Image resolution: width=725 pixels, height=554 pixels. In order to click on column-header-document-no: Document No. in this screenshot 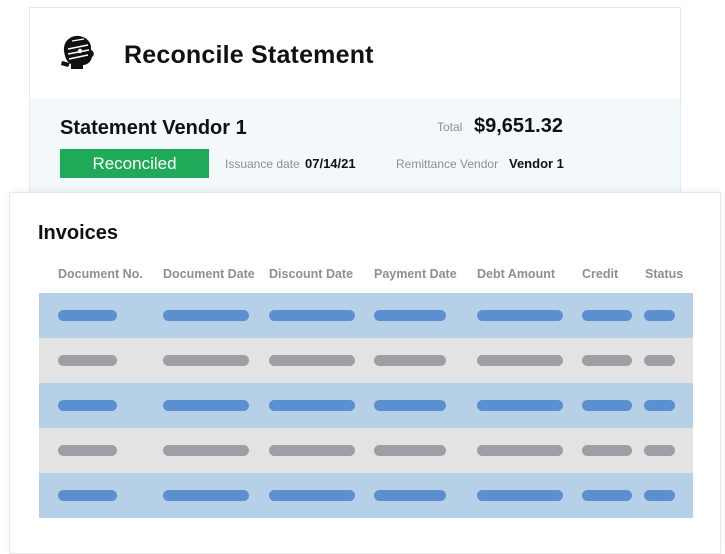, I will do `click(100, 274)`.